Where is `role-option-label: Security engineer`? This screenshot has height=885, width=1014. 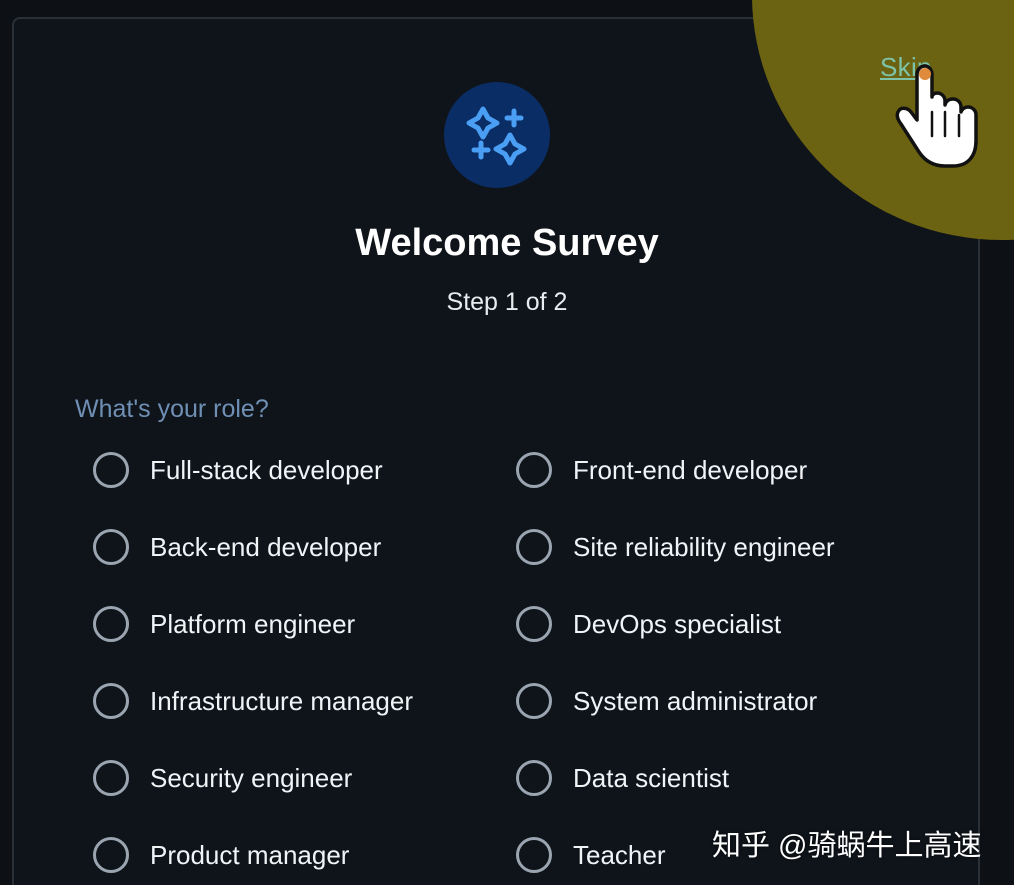
role-option-label: Security engineer is located at coordinates (251, 777).